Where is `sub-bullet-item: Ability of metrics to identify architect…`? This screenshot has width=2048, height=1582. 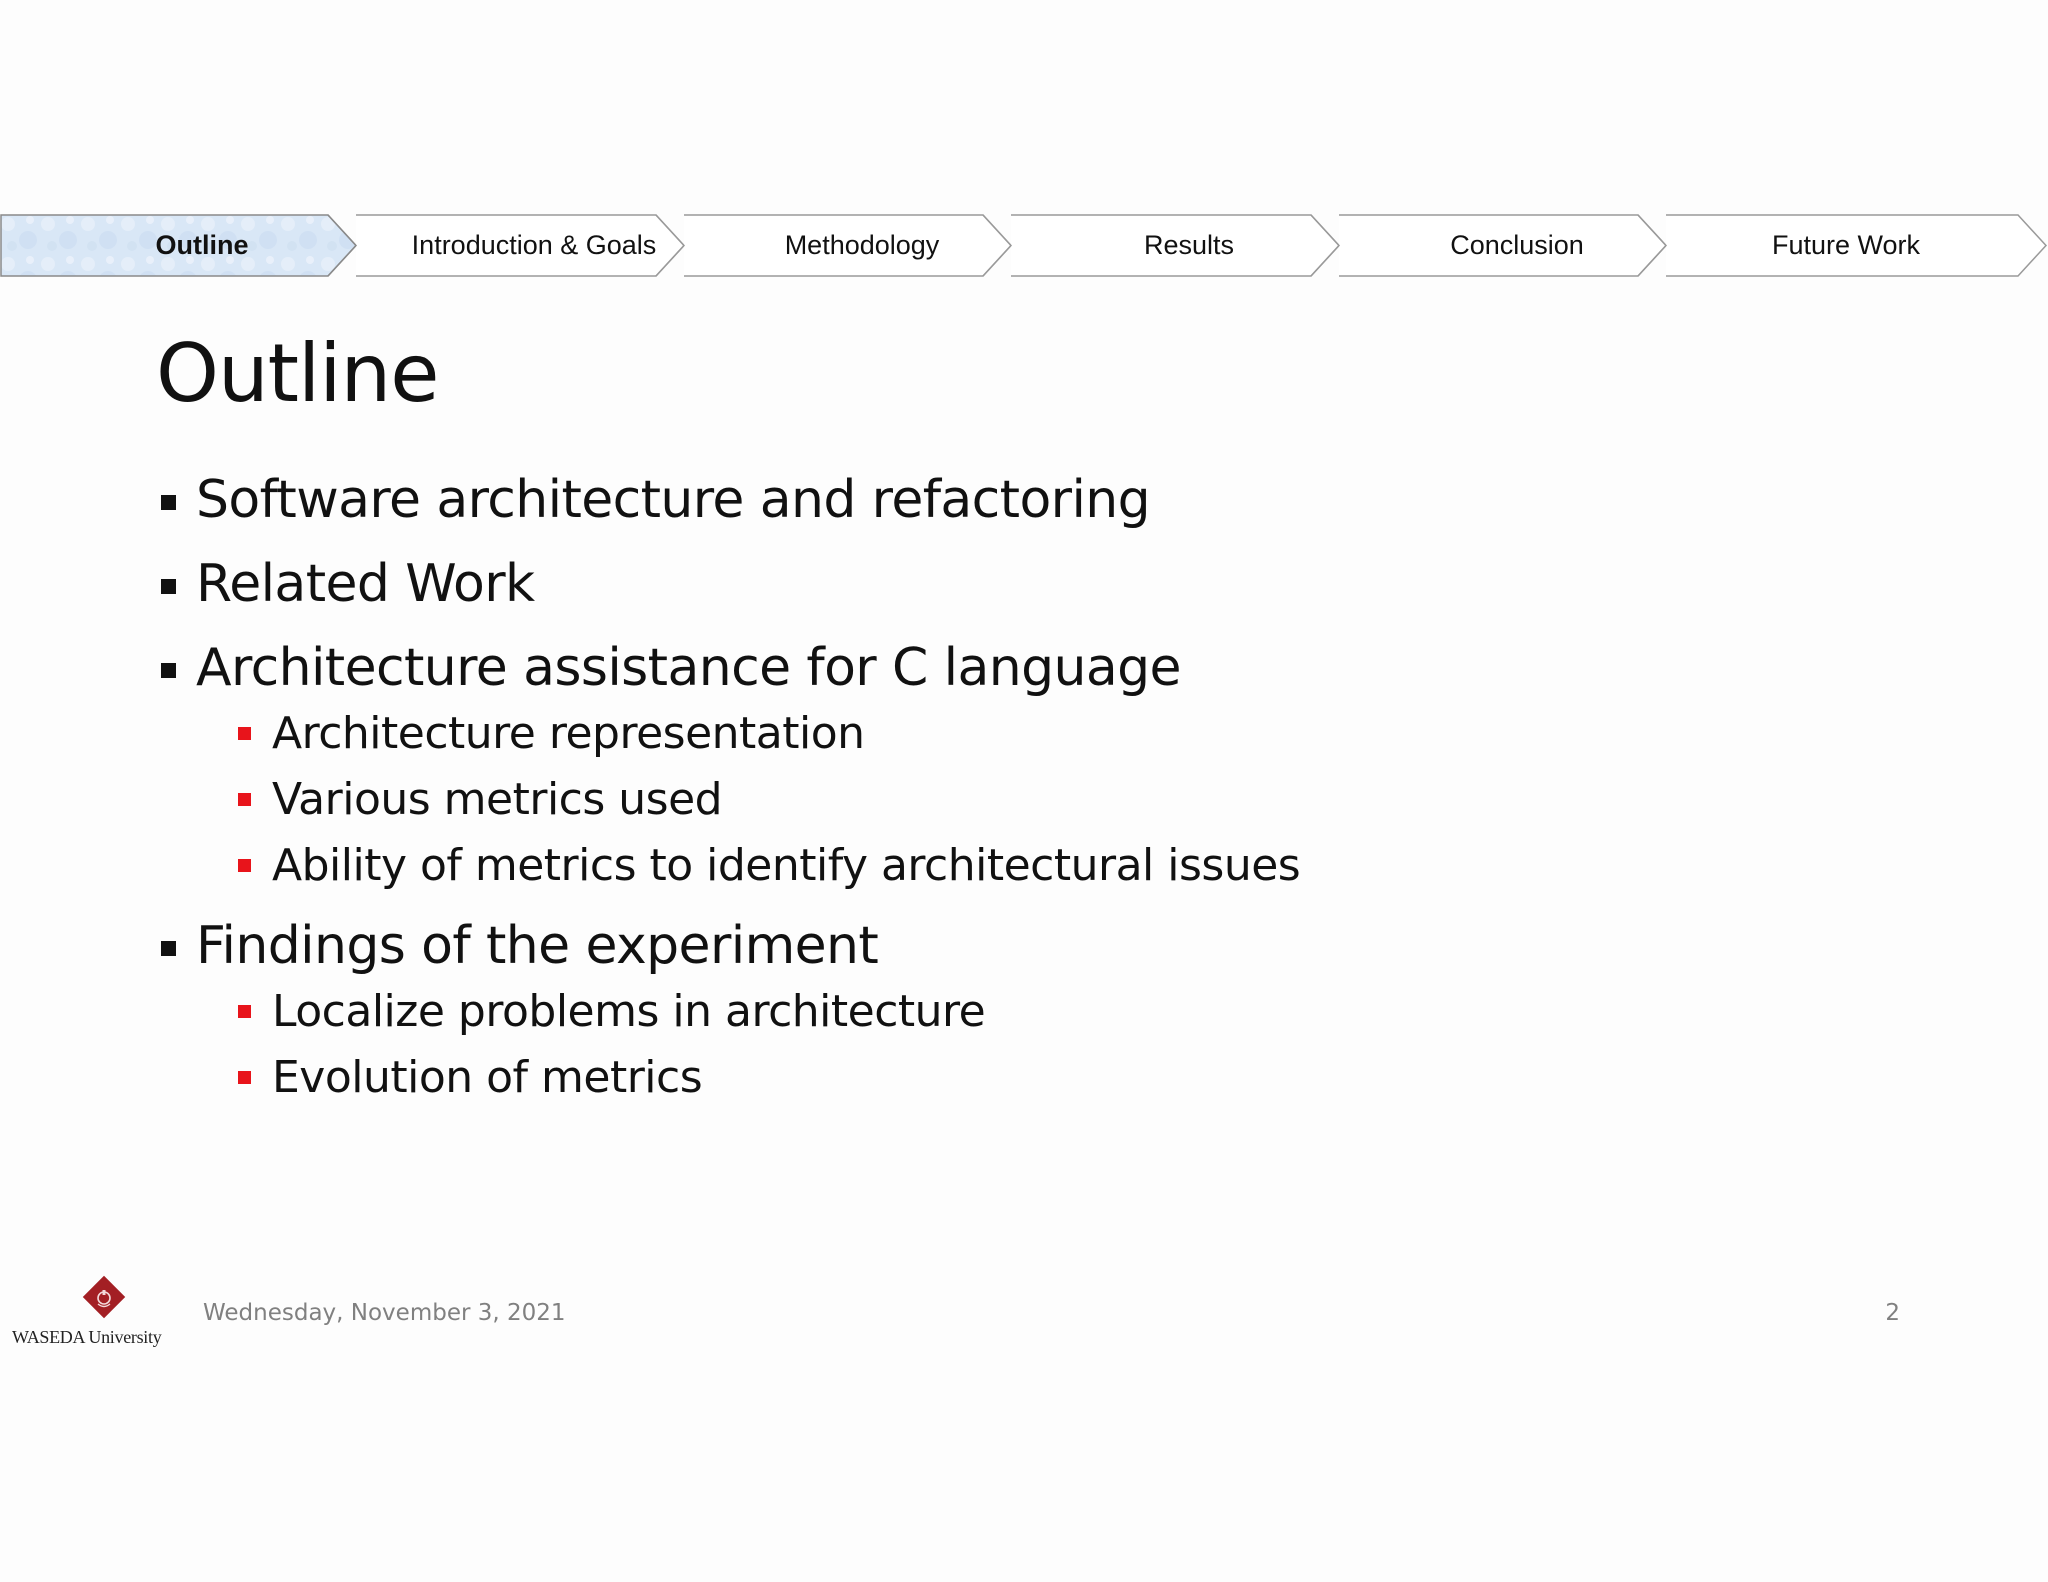 sub-bullet-item: Ability of metrics to identify architect… is located at coordinates (1006, 866).